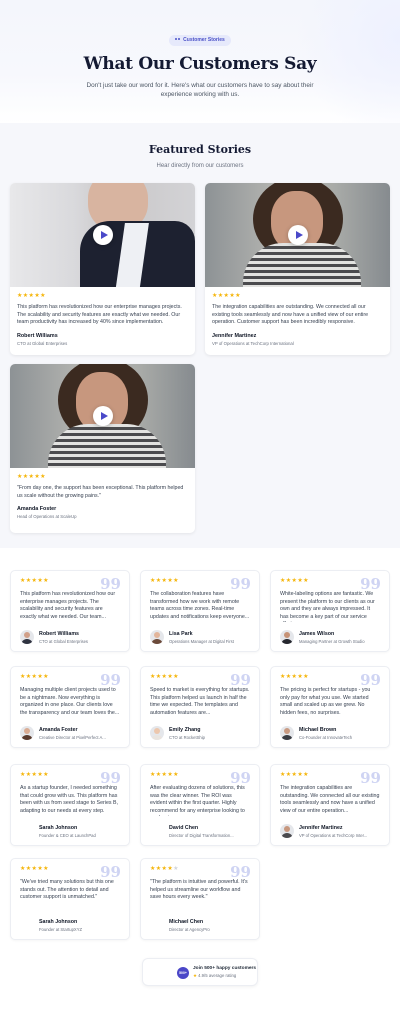 The image size is (400, 1011). What do you see at coordinates (184, 827) in the screenshot?
I see `author-name: David Chen` at bounding box center [184, 827].